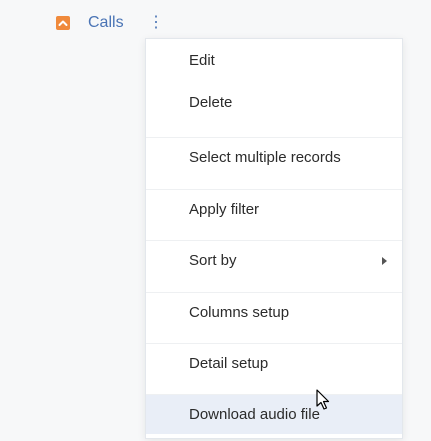  Describe the element at coordinates (106, 23) in the screenshot. I see `section-title: Calls` at that location.